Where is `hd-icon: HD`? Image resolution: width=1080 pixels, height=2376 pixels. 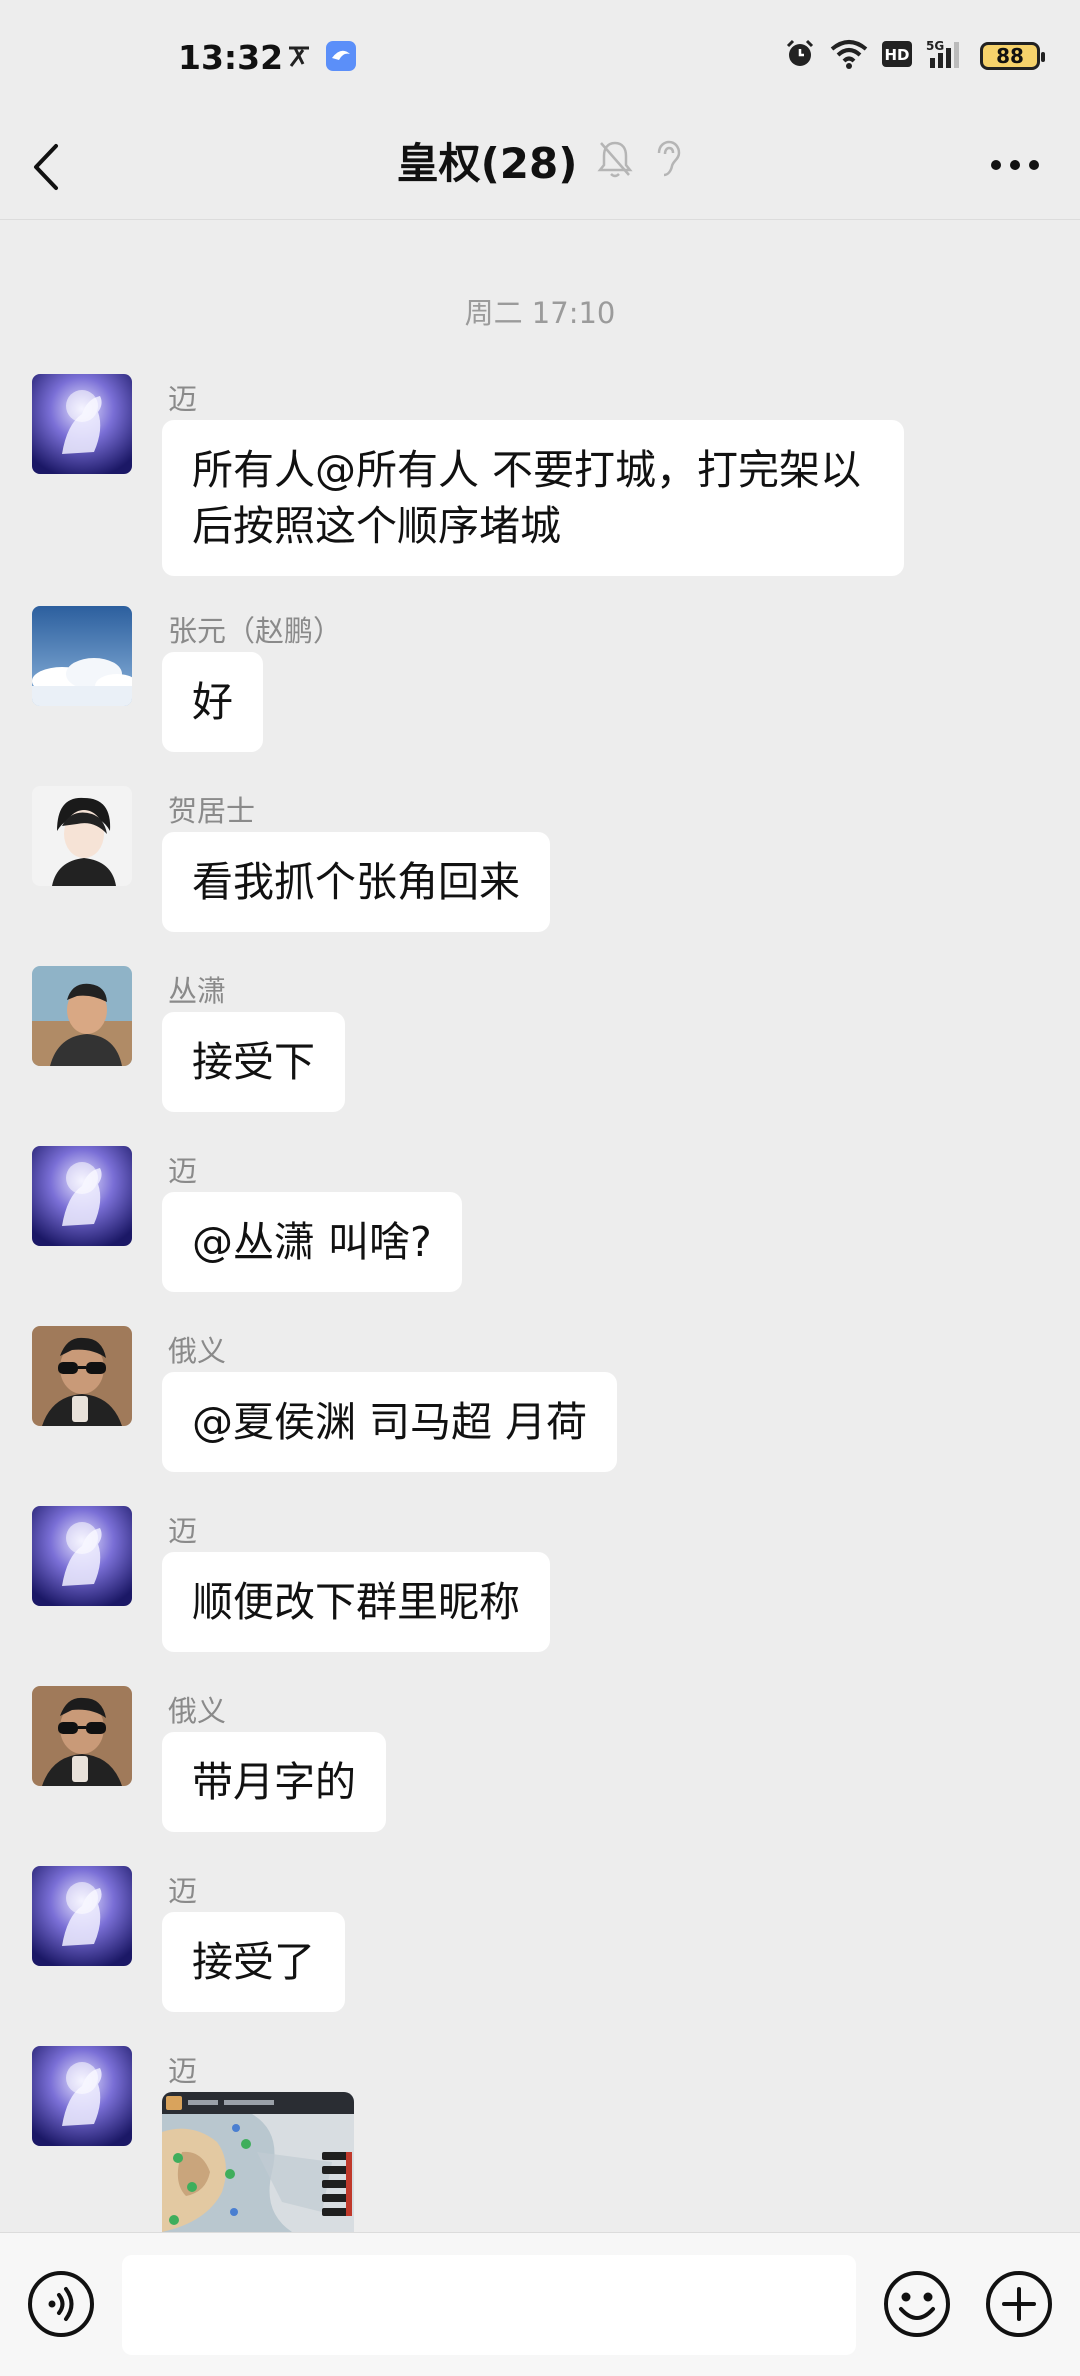 hd-icon: HD is located at coordinates (897, 56).